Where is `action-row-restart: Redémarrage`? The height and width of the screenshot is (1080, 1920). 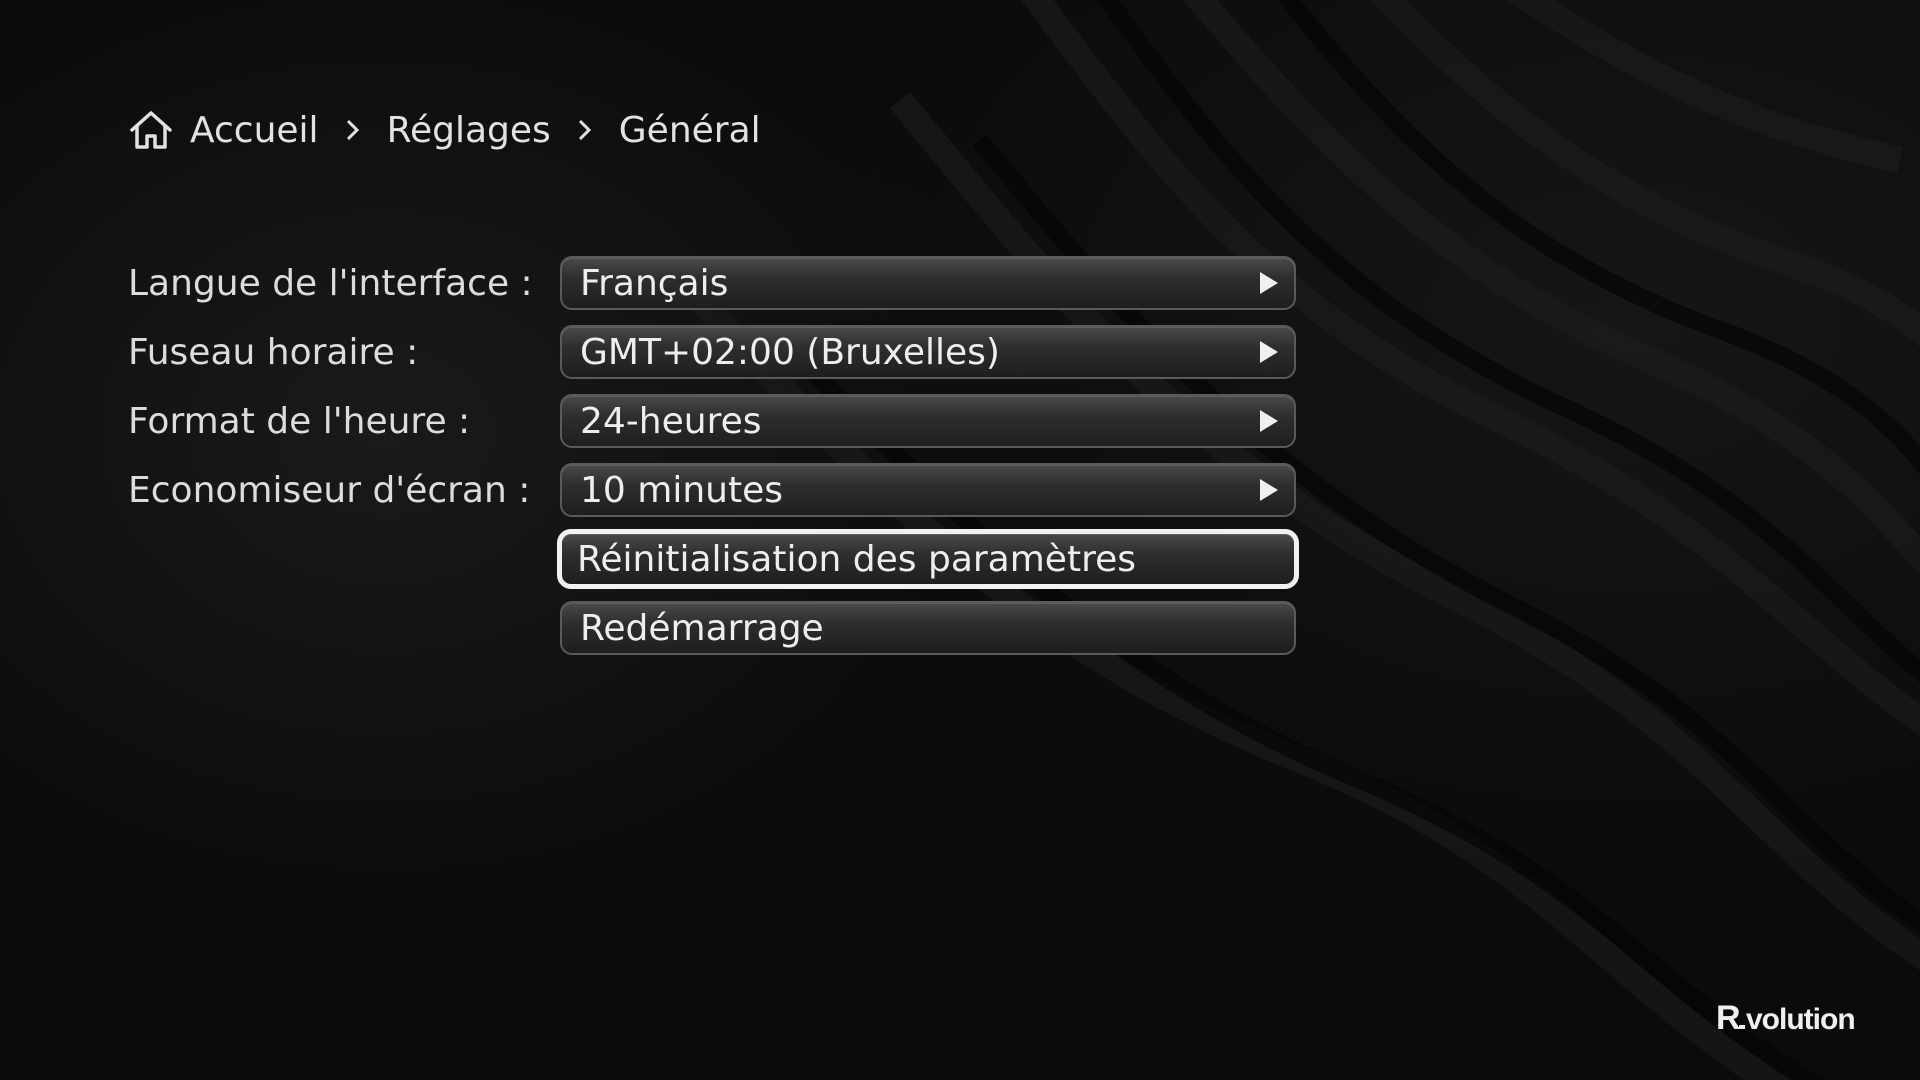 action-row-restart: Redémarrage is located at coordinates (713, 628).